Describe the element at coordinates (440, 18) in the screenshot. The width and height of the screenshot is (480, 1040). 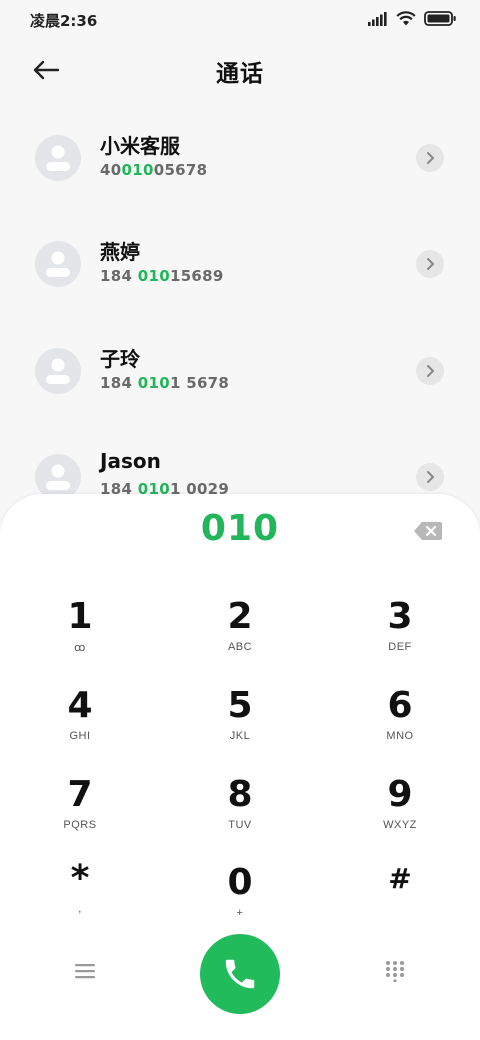
I see `battery-icon` at that location.